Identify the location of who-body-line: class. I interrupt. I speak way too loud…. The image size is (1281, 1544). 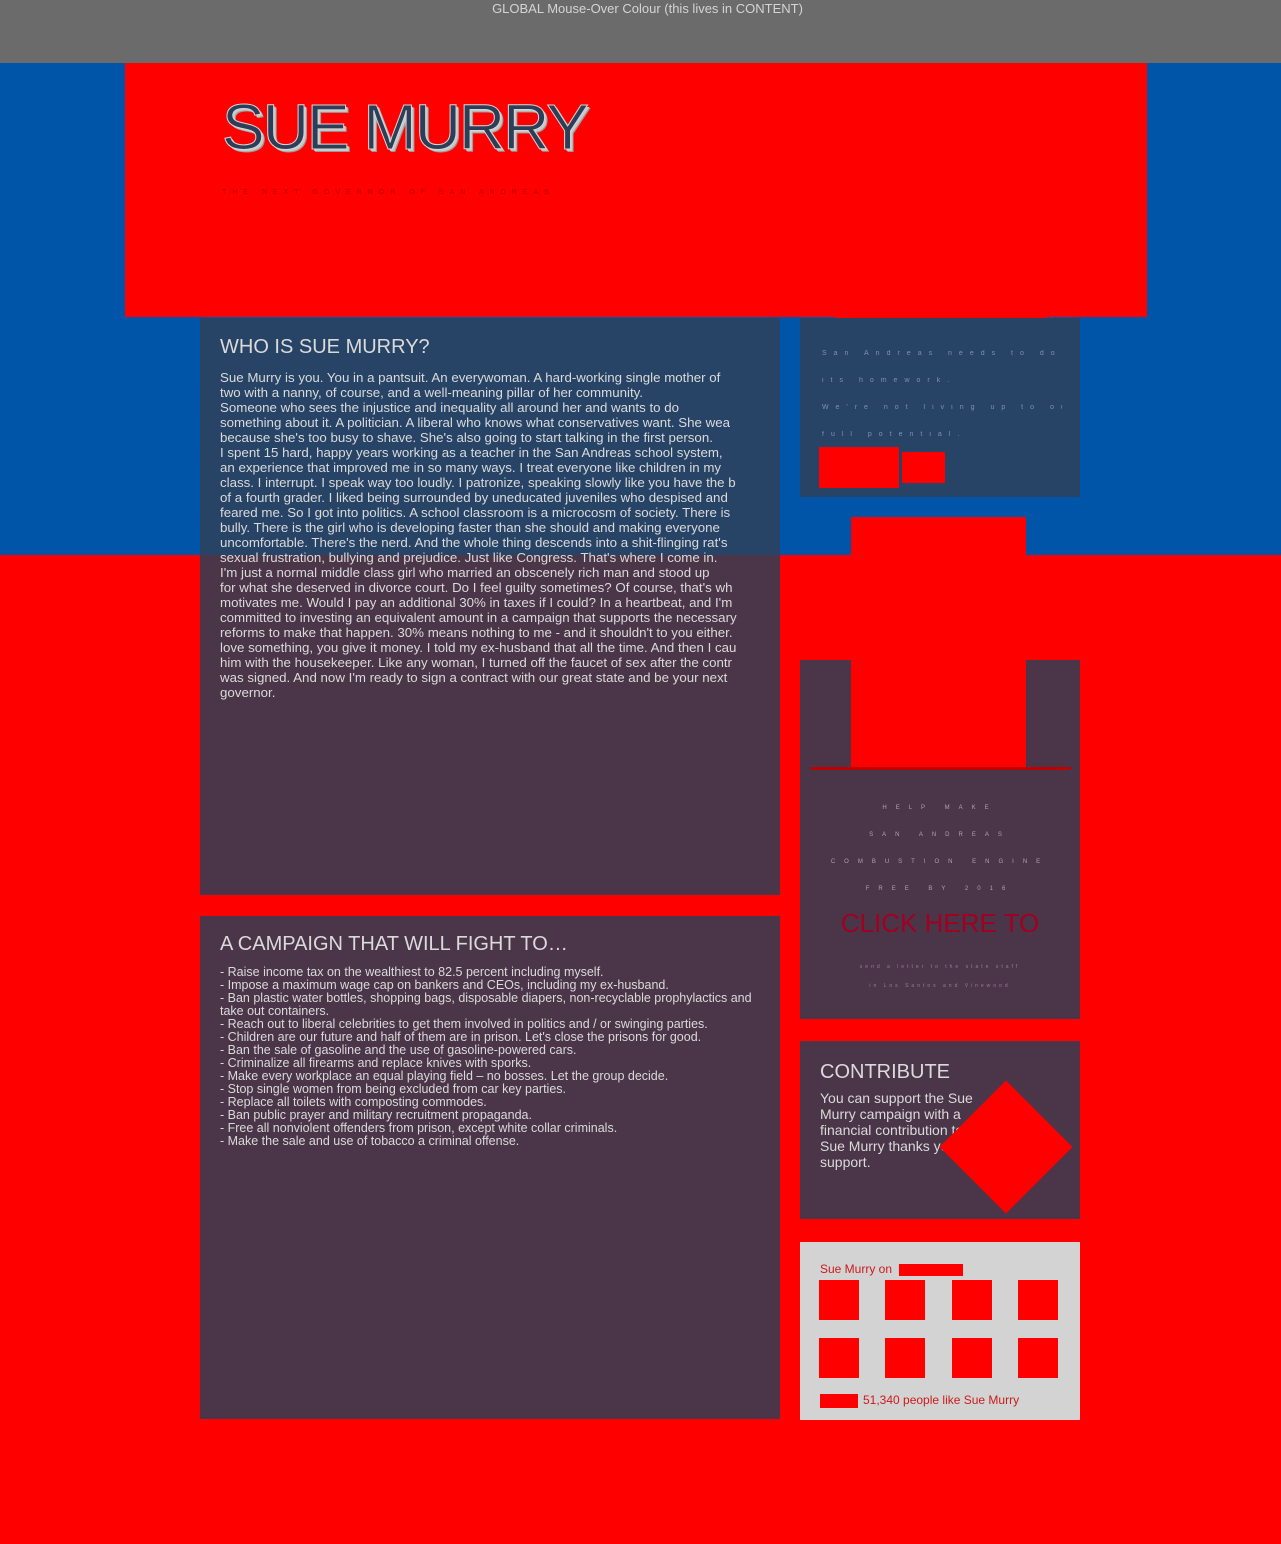
(478, 482).